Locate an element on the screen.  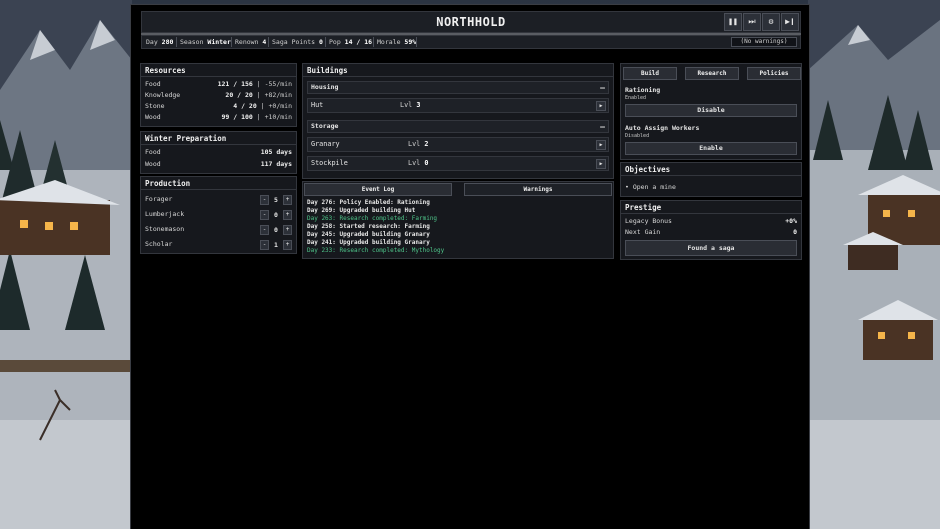
pause-button: ❚❚ is located at coordinates (733, 22).